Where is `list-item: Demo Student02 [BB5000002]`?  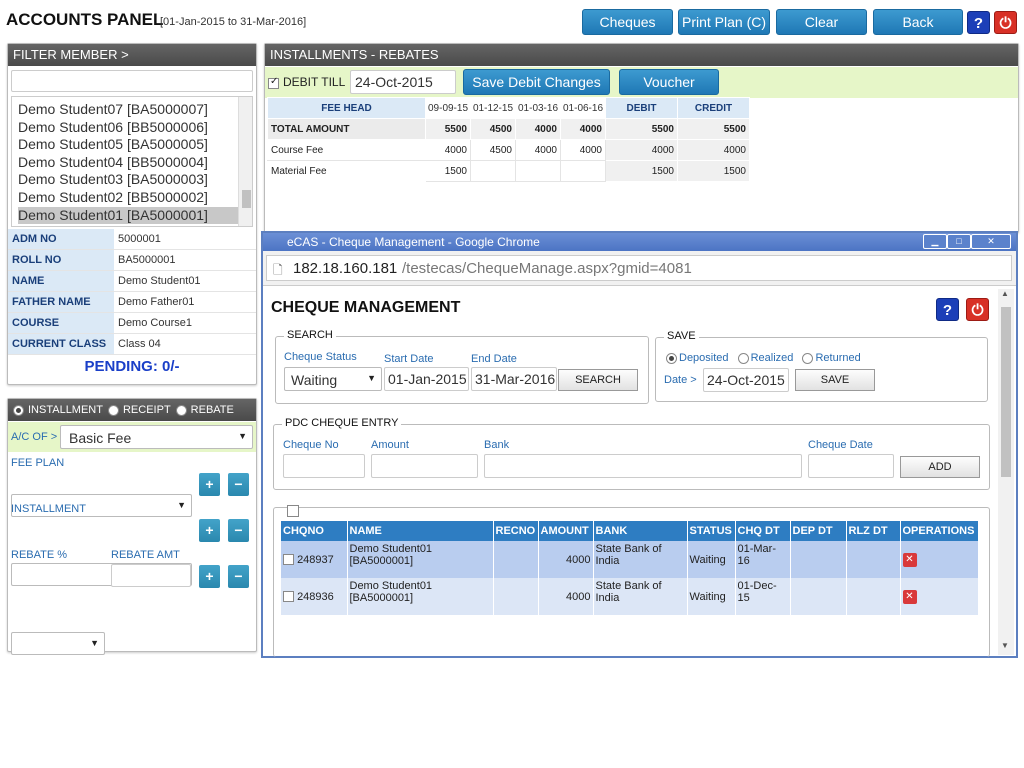 list-item: Demo Student02 [BB5000002] is located at coordinates (135, 198).